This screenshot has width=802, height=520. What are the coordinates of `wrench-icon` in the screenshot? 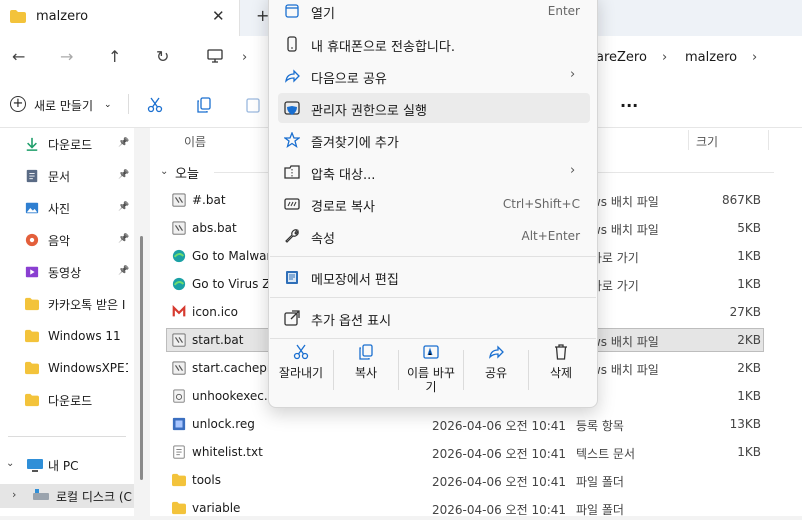 It's located at (292, 236).